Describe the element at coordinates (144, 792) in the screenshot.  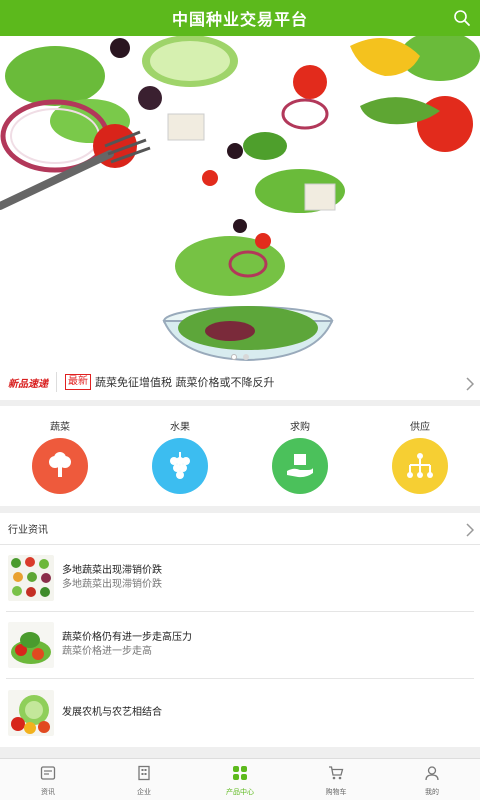
I see `nav-label: 企业` at that location.